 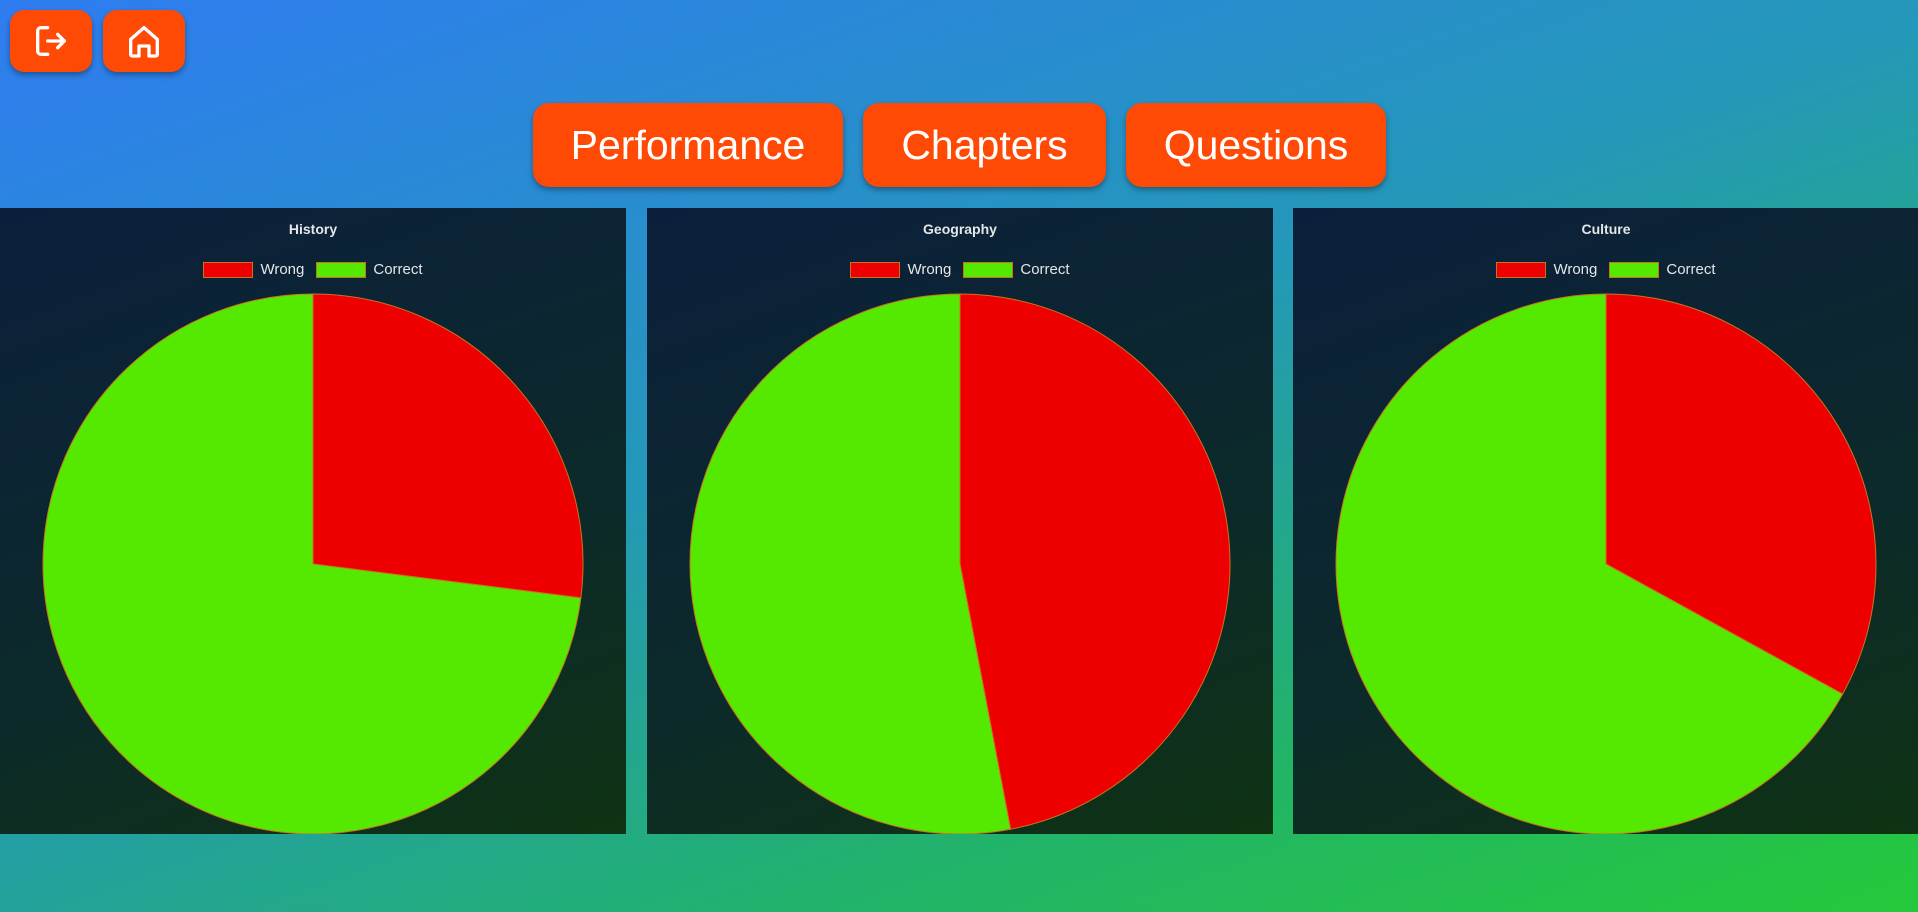 I want to click on logout-icon, so click(x=51, y=41).